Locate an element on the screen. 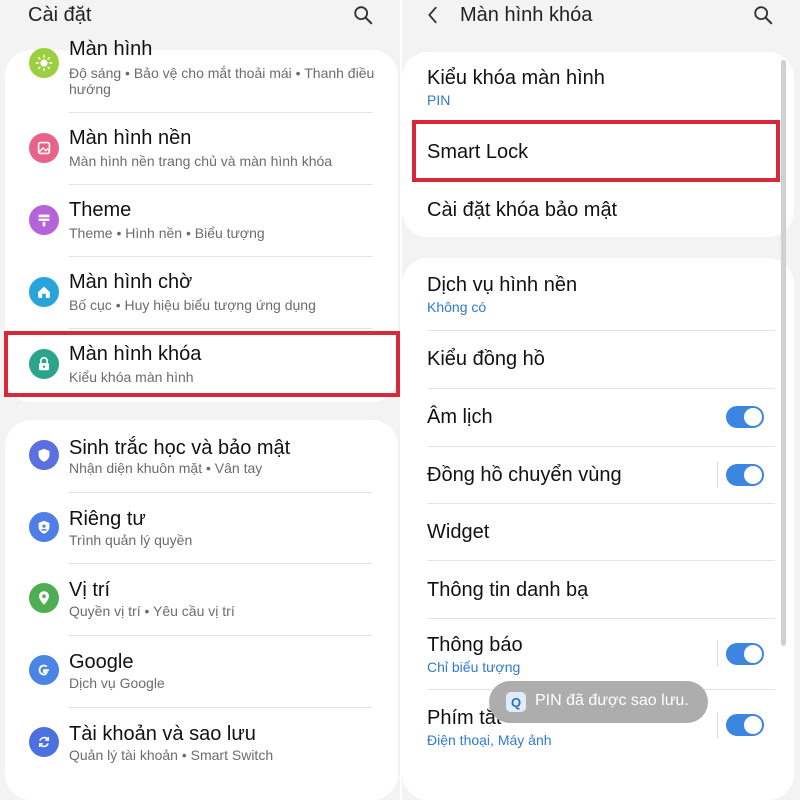 The width and height of the screenshot is (800, 800). lock-item-title: Dịch vụ hình nền is located at coordinates (502, 285).